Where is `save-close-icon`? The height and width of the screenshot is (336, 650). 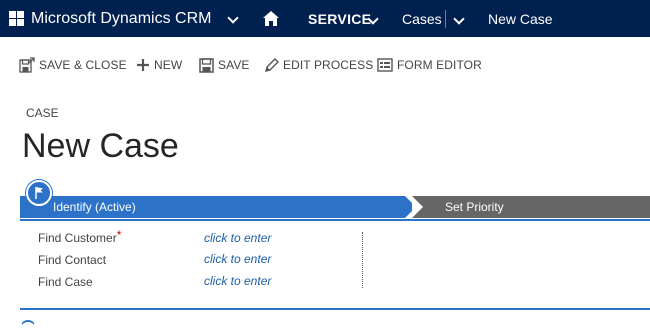
save-close-icon is located at coordinates (27, 65).